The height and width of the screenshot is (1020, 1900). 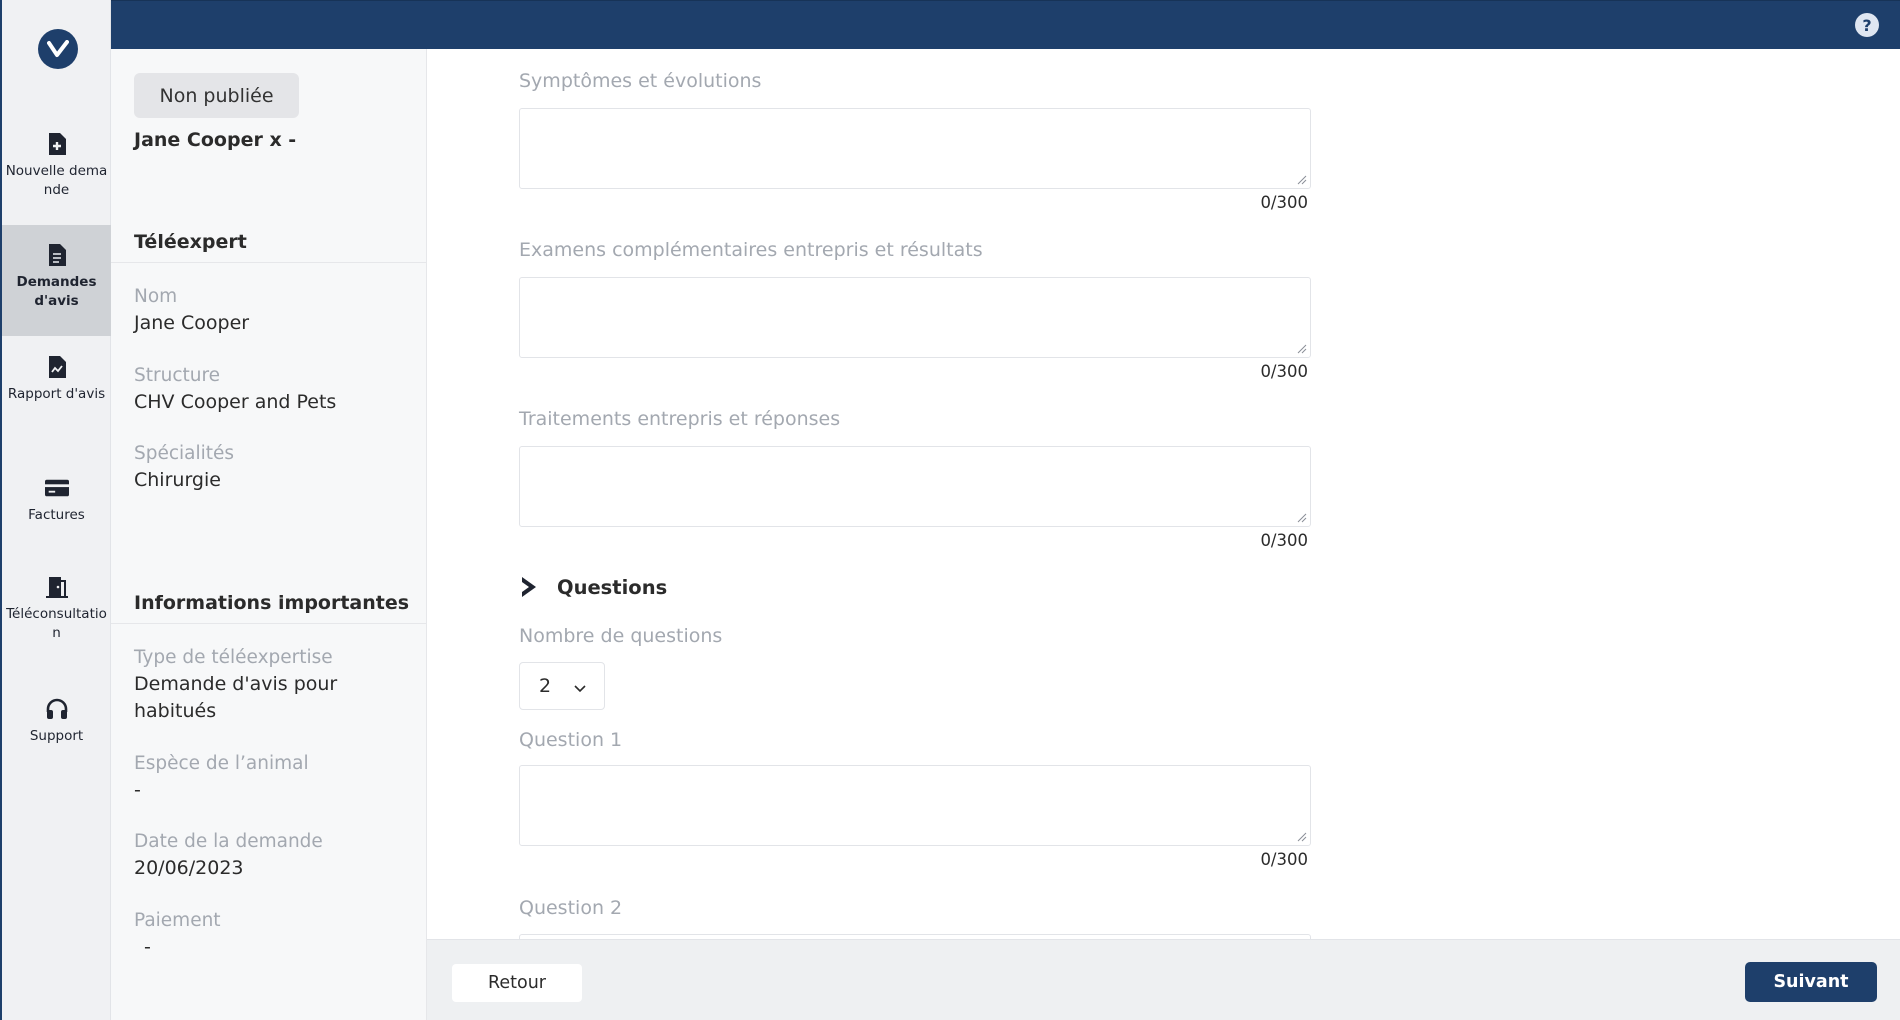 I want to click on chevron-right-icon, so click(x=529, y=587).